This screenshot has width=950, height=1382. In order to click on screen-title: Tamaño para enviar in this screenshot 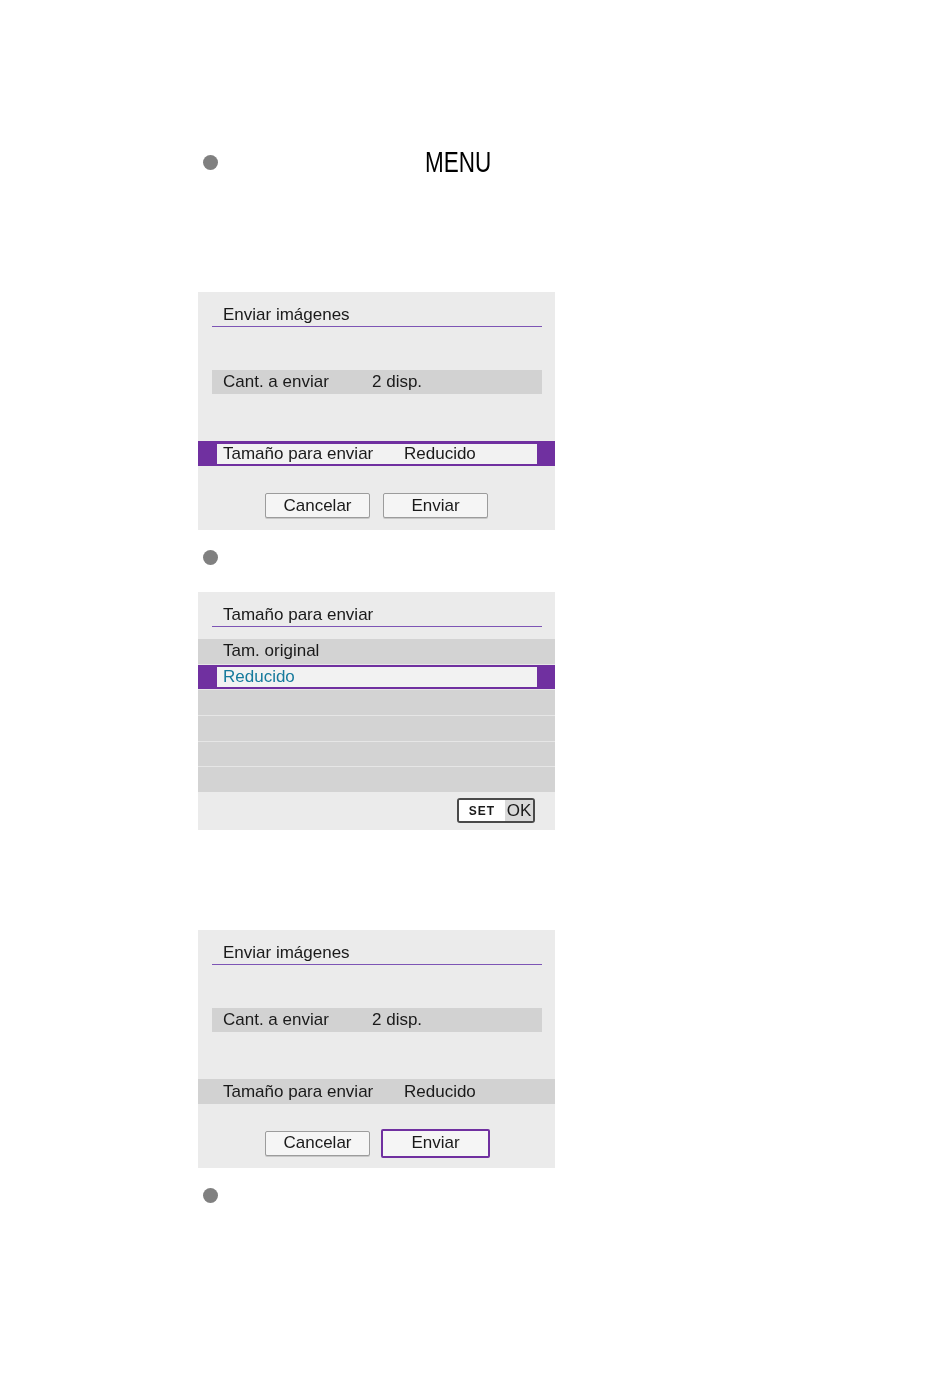, I will do `click(298, 614)`.